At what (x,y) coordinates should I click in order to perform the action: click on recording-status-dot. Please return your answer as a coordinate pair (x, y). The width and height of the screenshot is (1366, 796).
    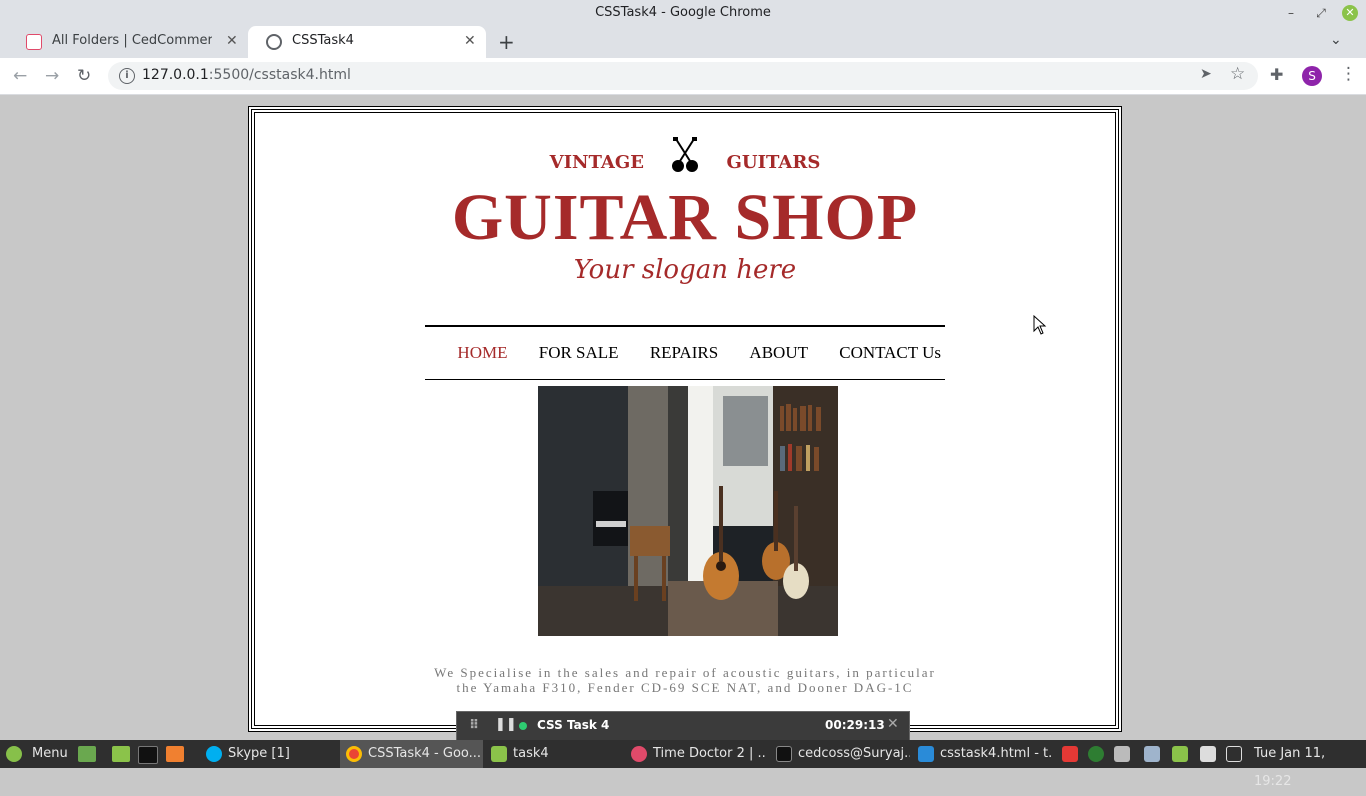
    Looking at the image, I should click on (523, 726).